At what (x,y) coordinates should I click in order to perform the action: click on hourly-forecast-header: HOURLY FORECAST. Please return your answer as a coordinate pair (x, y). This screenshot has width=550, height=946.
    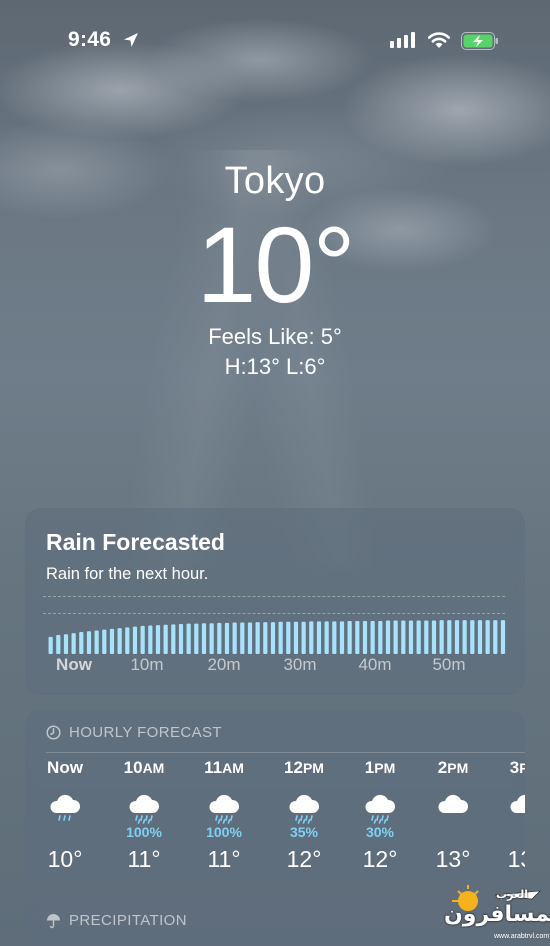
    Looking at the image, I should click on (134, 732).